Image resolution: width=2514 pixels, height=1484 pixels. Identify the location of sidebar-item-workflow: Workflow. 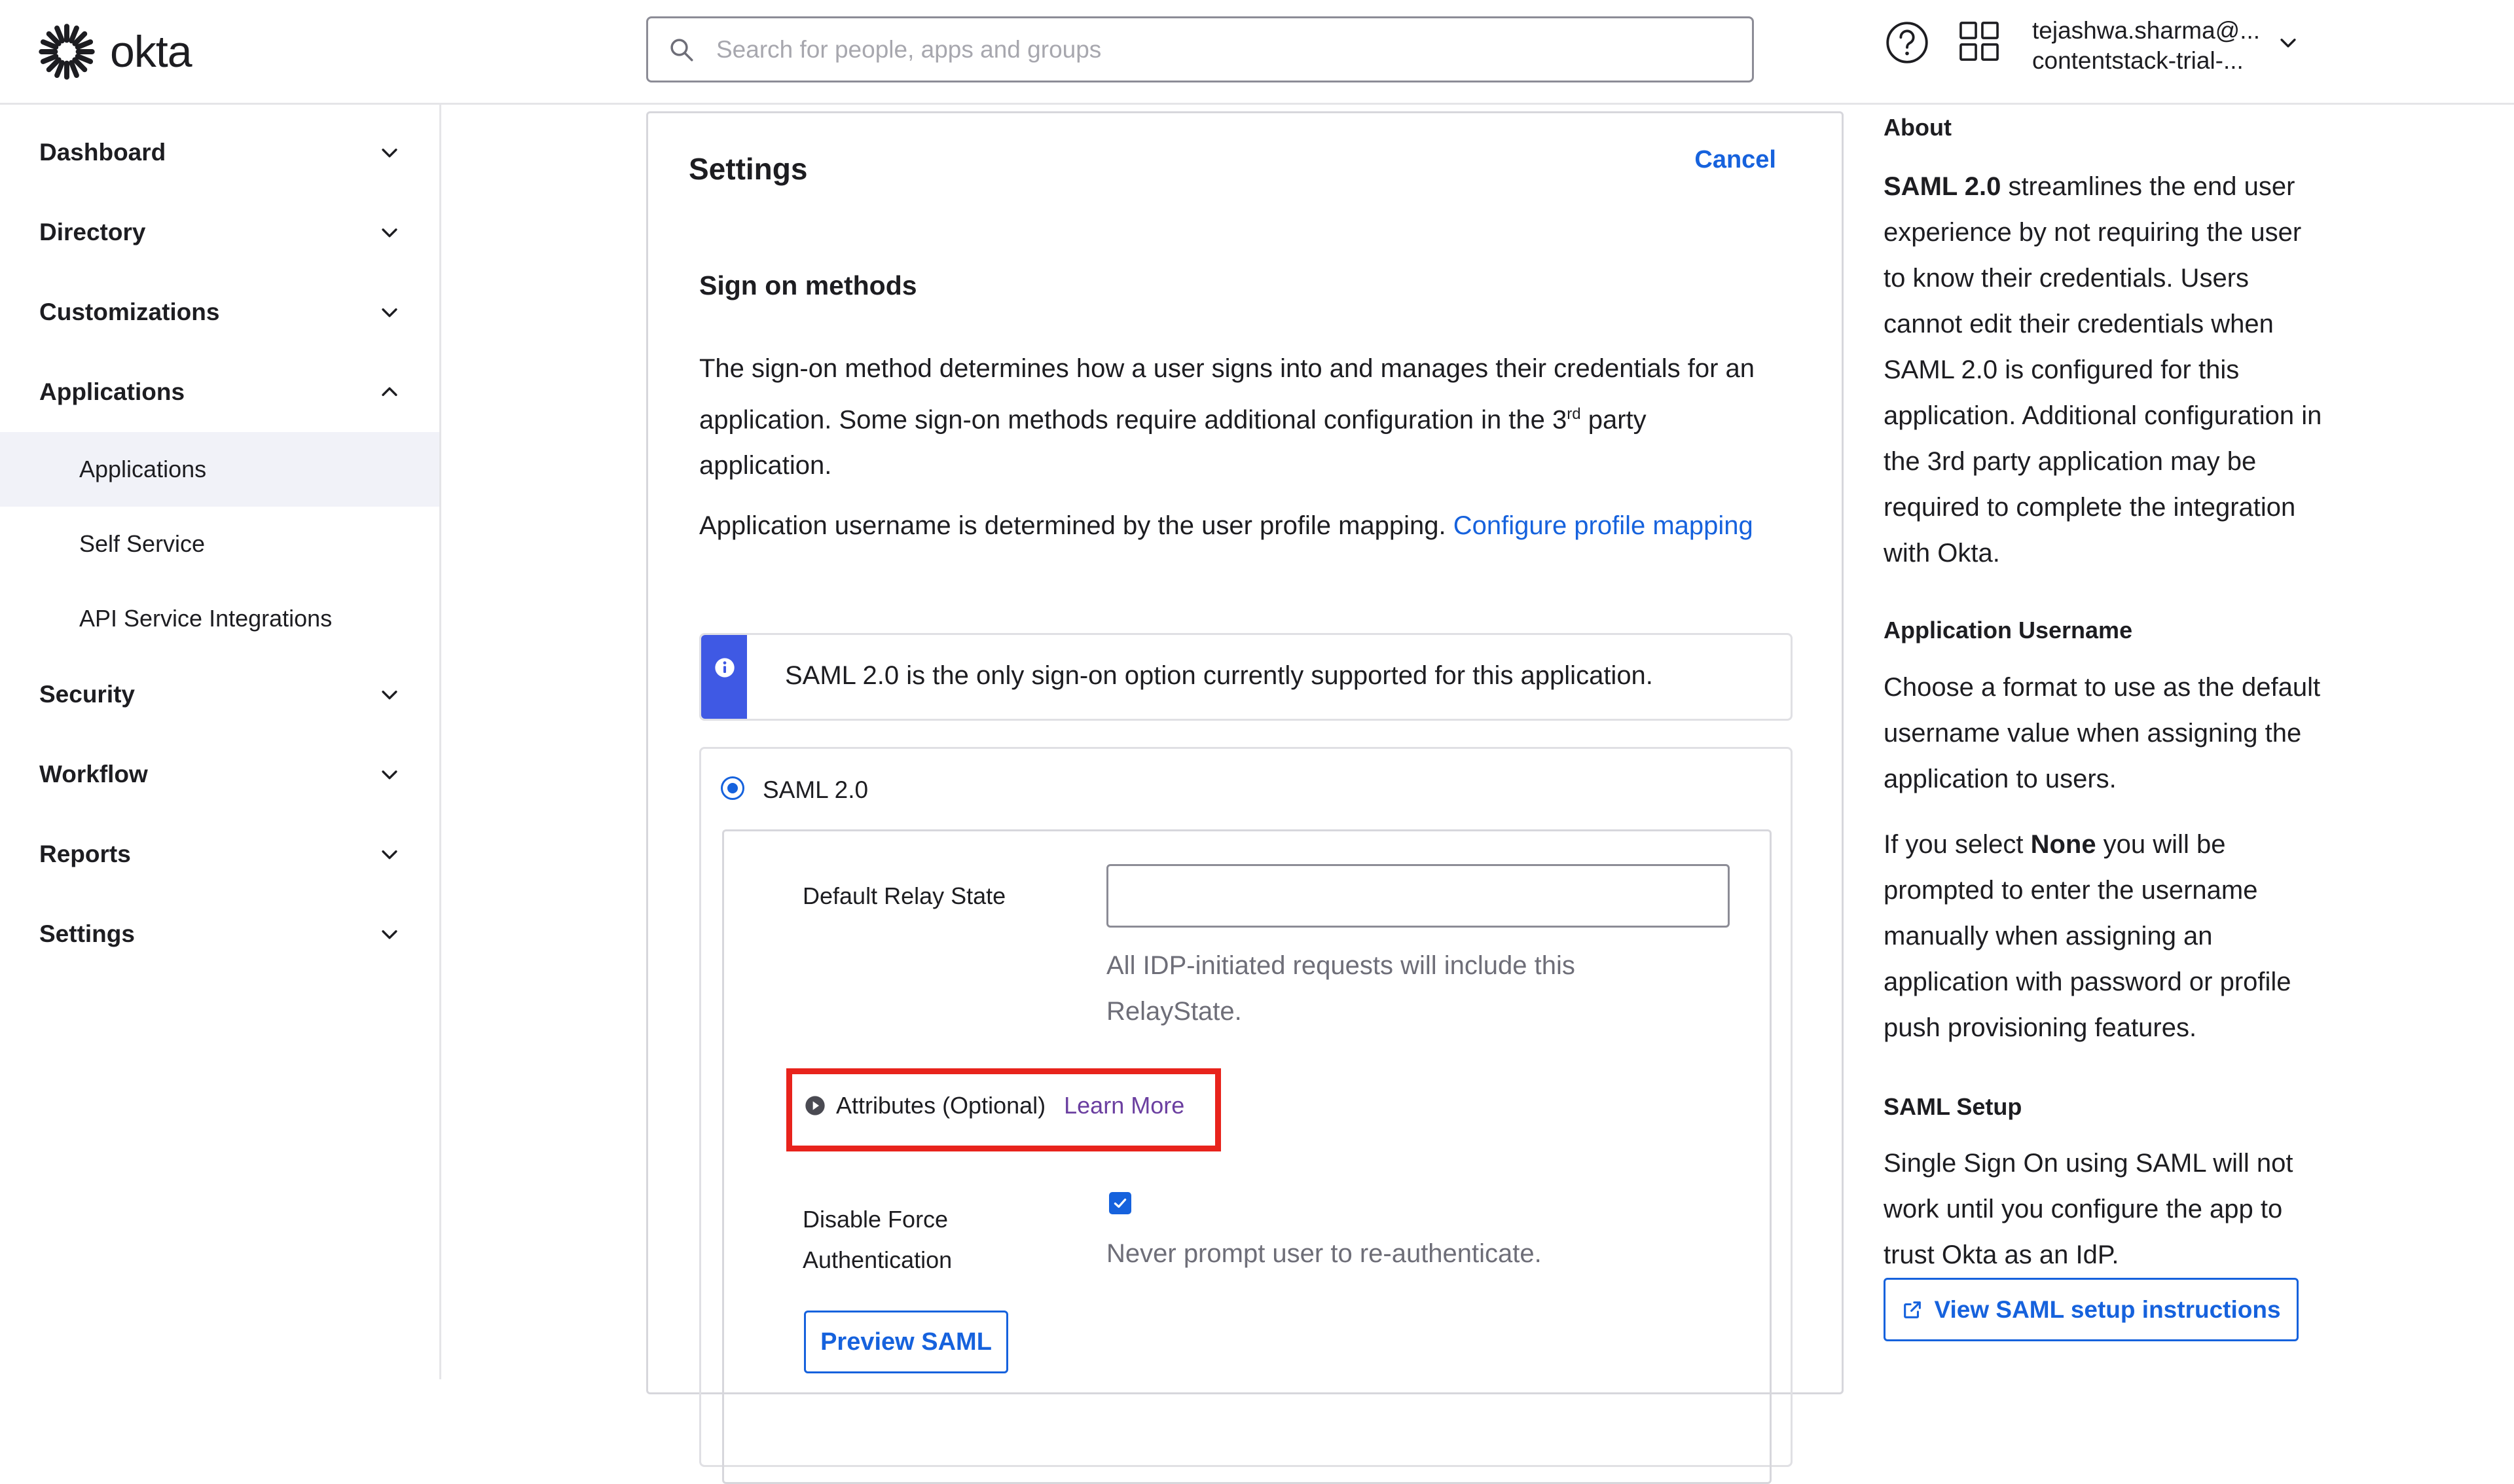
(219, 774).